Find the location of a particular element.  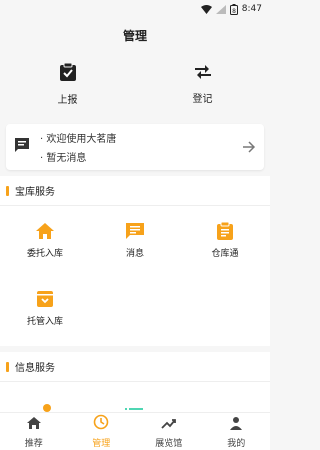

nav-recommend: 推荐 is located at coordinates (34, 431).